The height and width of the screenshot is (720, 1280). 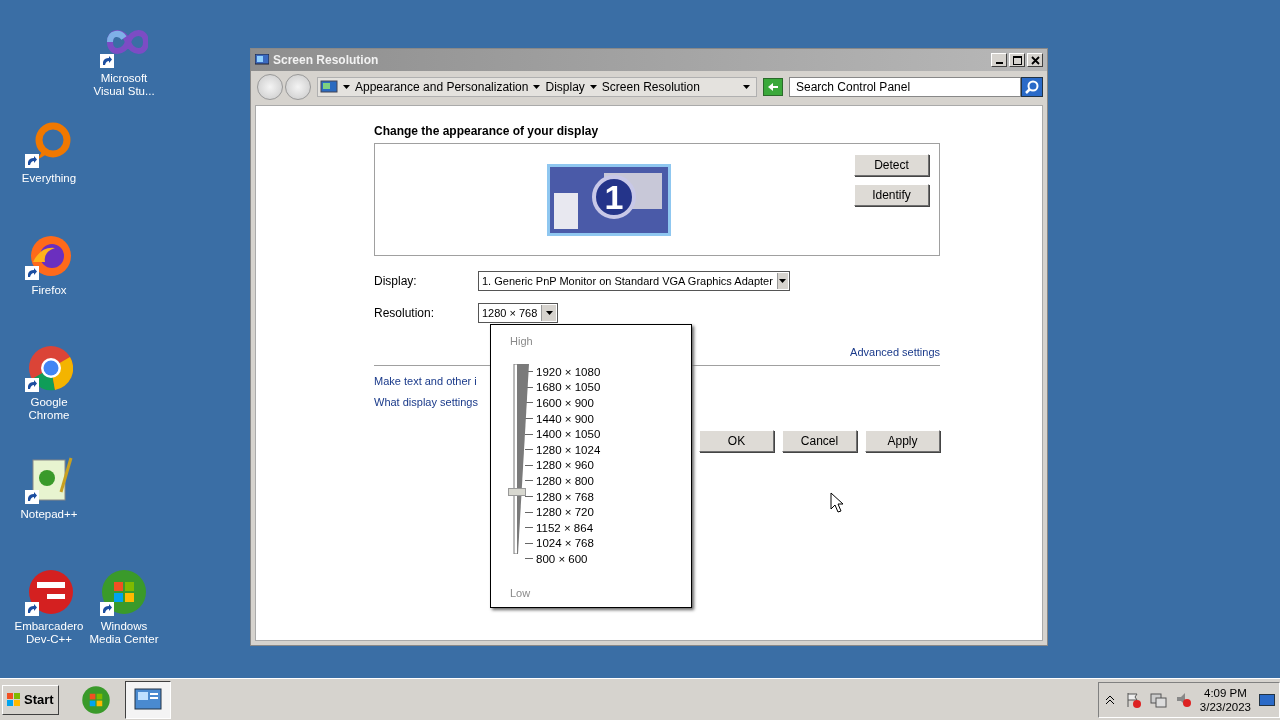 I want to click on link: Make text and other i, so click(x=425, y=381).